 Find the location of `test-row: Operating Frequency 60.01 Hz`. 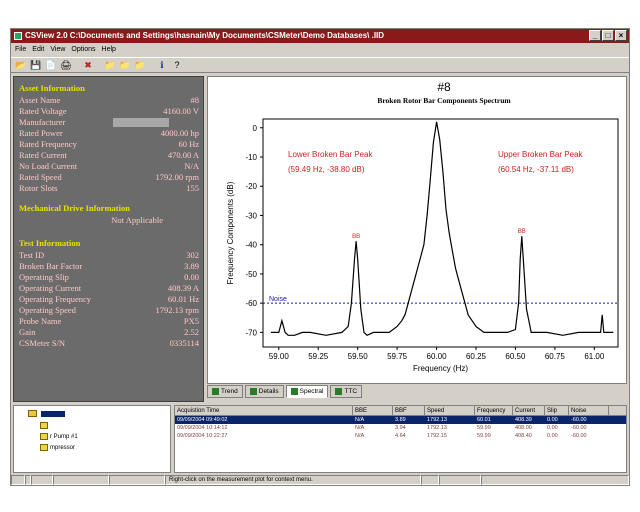

test-row: Operating Frequency 60.01 Hz is located at coordinates (108, 299).